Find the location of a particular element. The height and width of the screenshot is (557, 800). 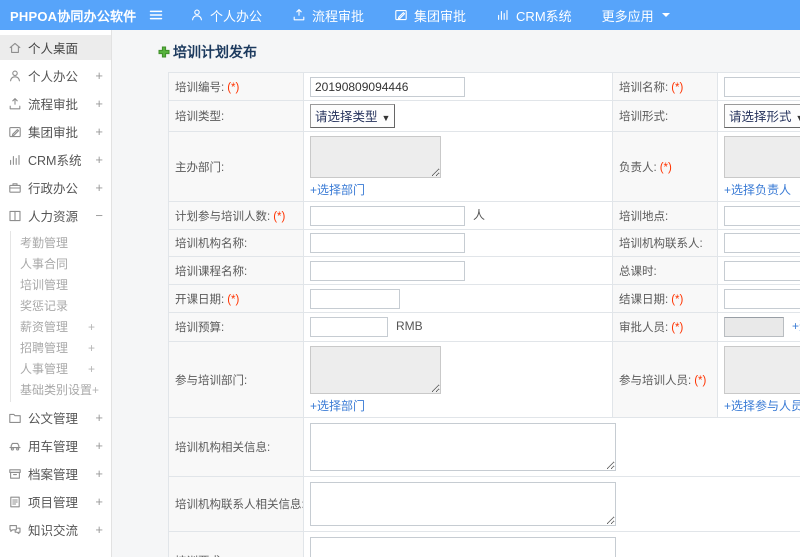

topnav-item-more-apps: 更多应用 is located at coordinates (636, 15).